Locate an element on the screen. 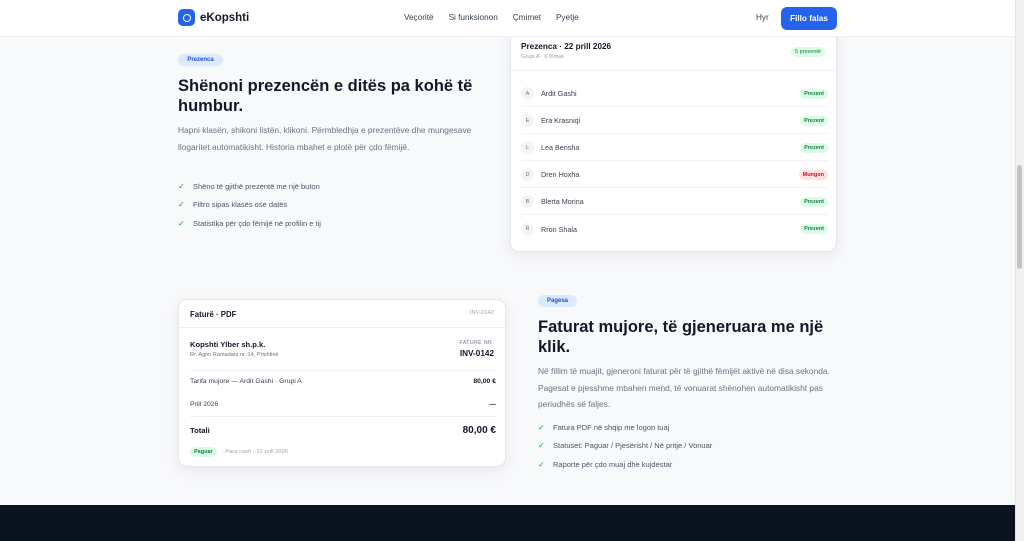 This screenshot has width=1024, height=541. payments-badge: Pagesa is located at coordinates (557, 301).